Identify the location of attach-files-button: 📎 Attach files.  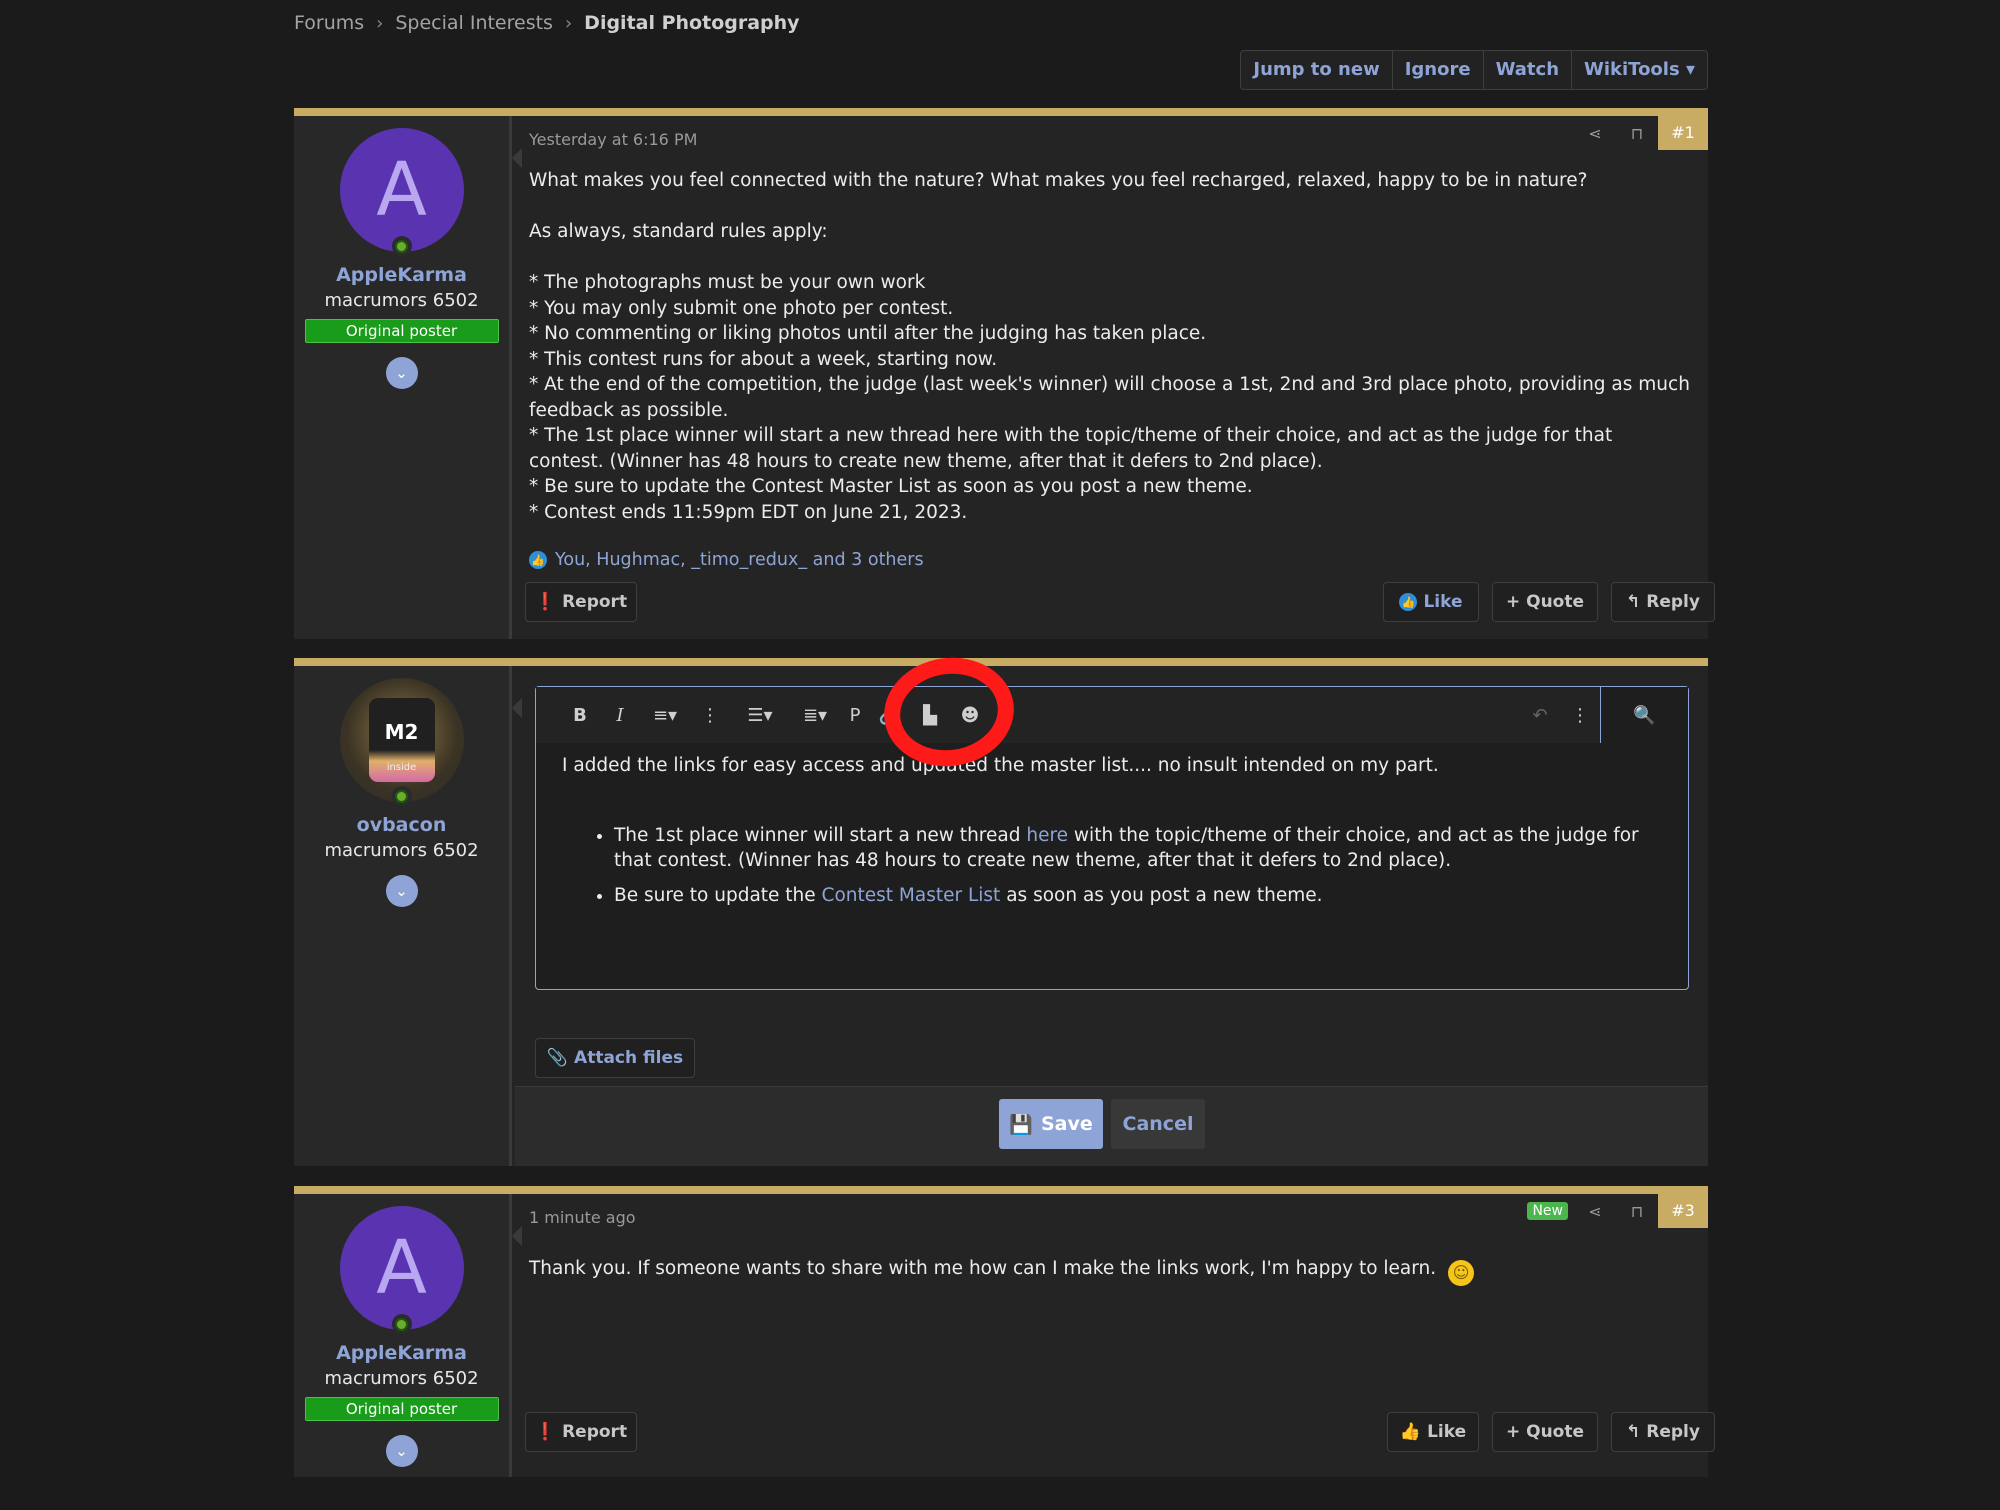
(615, 1058).